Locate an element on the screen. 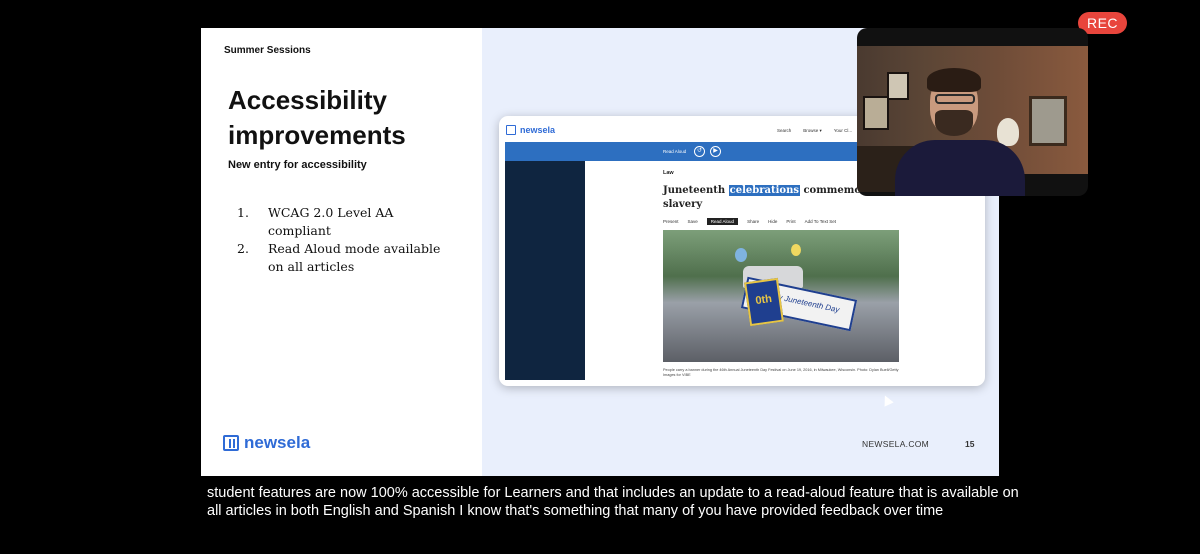 This screenshot has width=1200, height=554. vase is located at coordinates (1008, 132).